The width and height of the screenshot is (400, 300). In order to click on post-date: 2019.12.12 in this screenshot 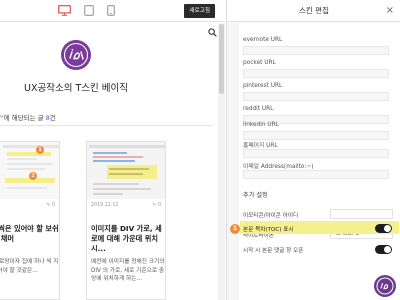, I will do `click(105, 205)`.